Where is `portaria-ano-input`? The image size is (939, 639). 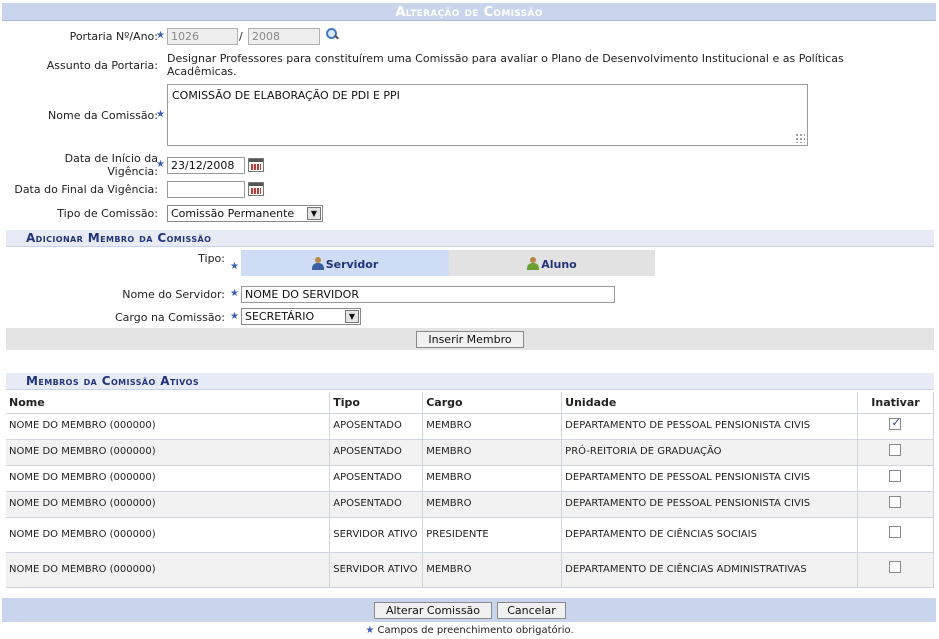
portaria-ano-input is located at coordinates (284, 36).